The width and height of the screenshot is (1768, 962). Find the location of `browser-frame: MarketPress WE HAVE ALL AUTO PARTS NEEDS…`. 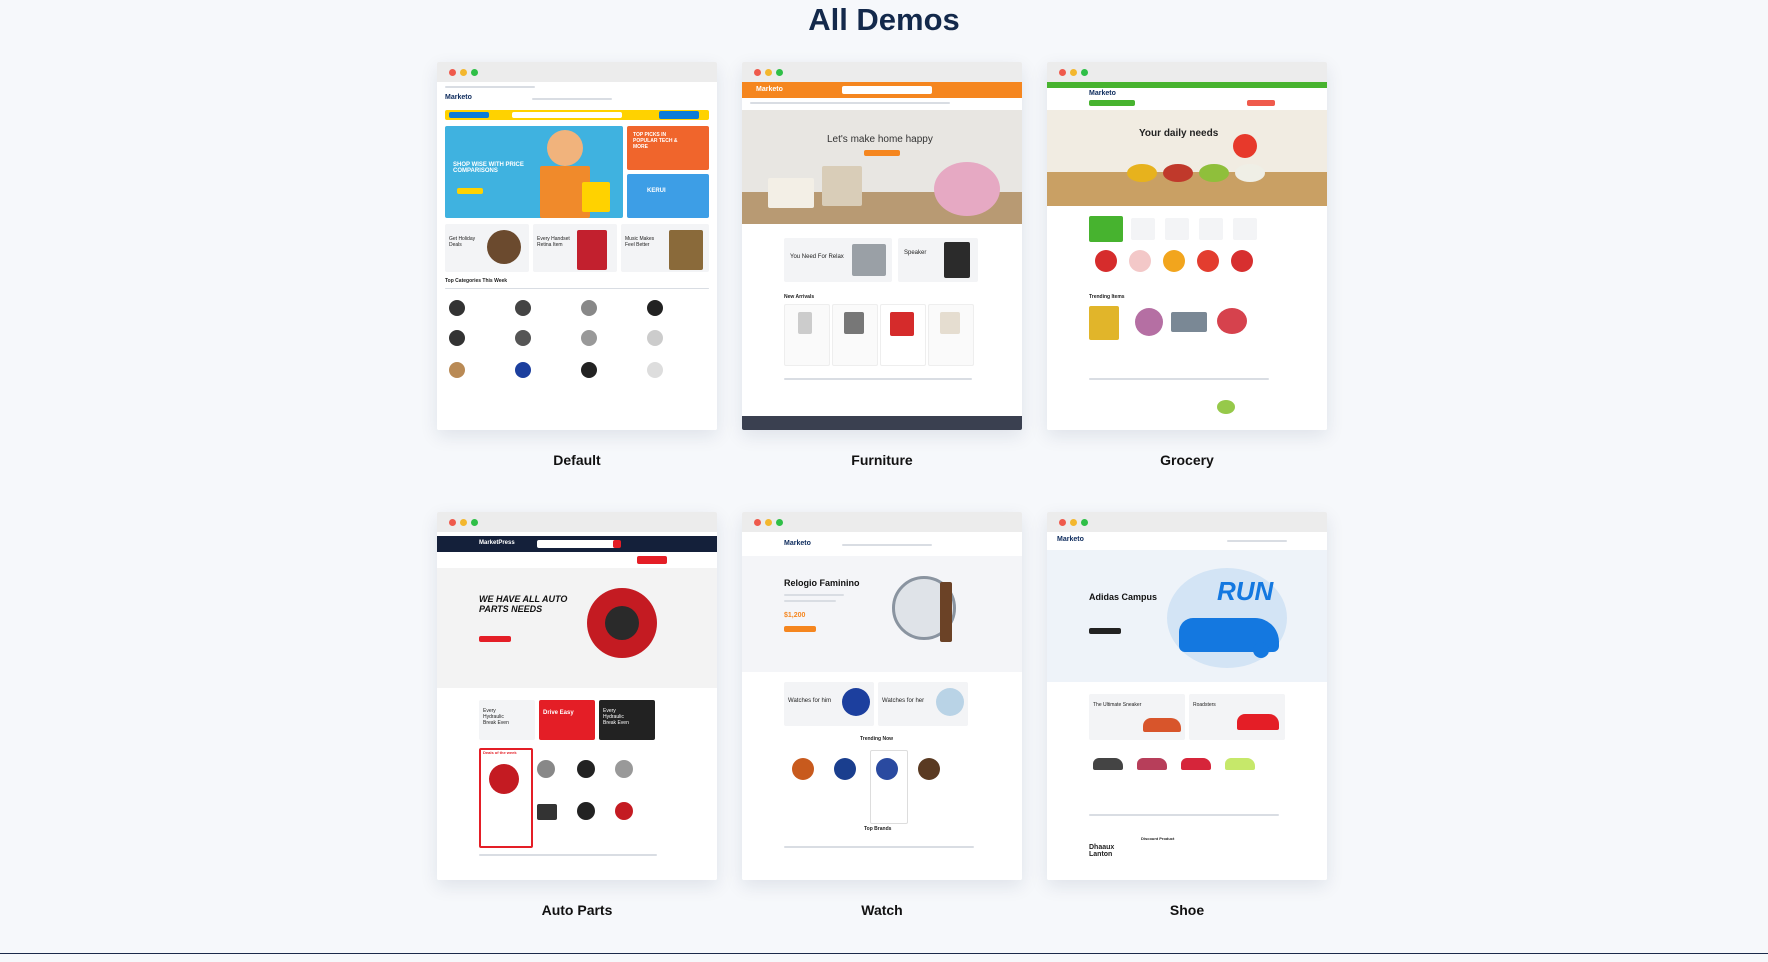

browser-frame: MarketPress WE HAVE ALL AUTO PARTS NEEDS… is located at coordinates (577, 696).